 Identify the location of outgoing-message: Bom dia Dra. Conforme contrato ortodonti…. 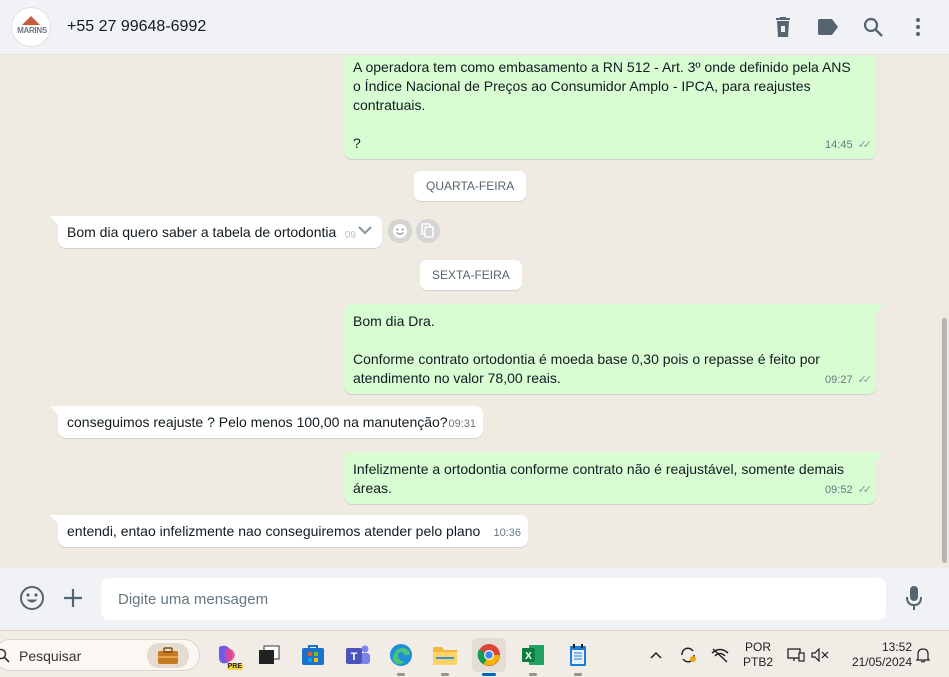
(614, 349).